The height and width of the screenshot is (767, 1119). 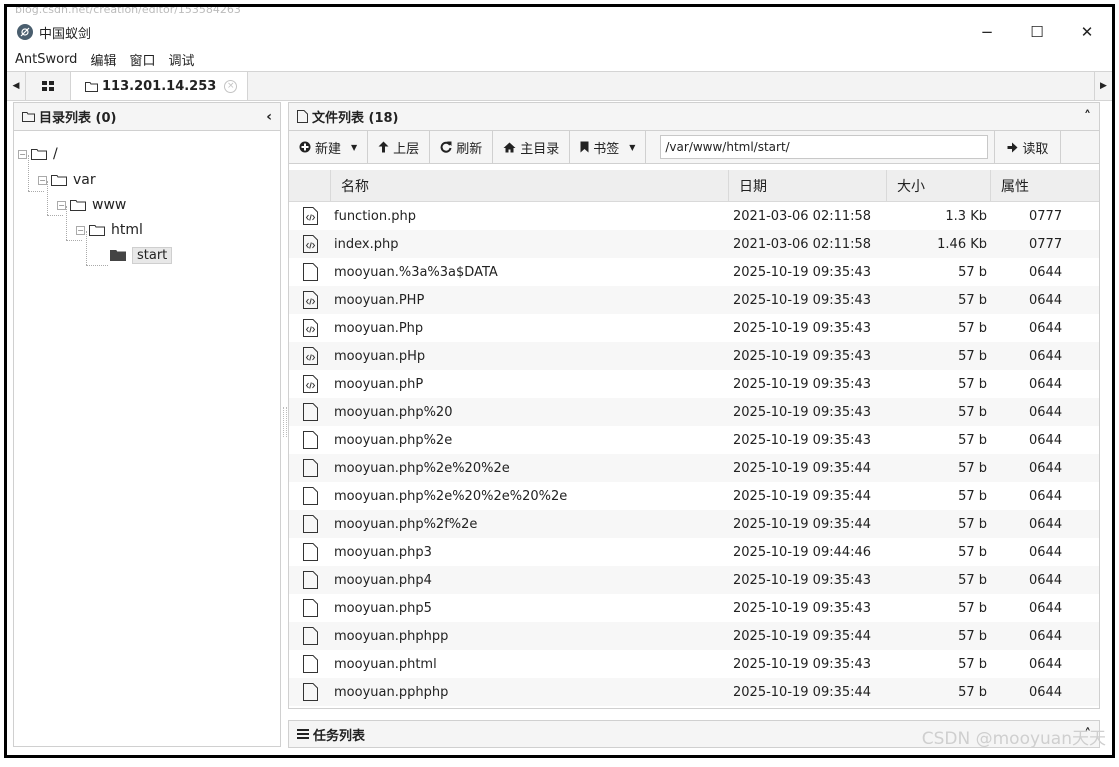 What do you see at coordinates (694, 356) in the screenshot?
I see `table-row: mooyuan.pHp 2025-10-19 09:35:43 57 b 0644` at bounding box center [694, 356].